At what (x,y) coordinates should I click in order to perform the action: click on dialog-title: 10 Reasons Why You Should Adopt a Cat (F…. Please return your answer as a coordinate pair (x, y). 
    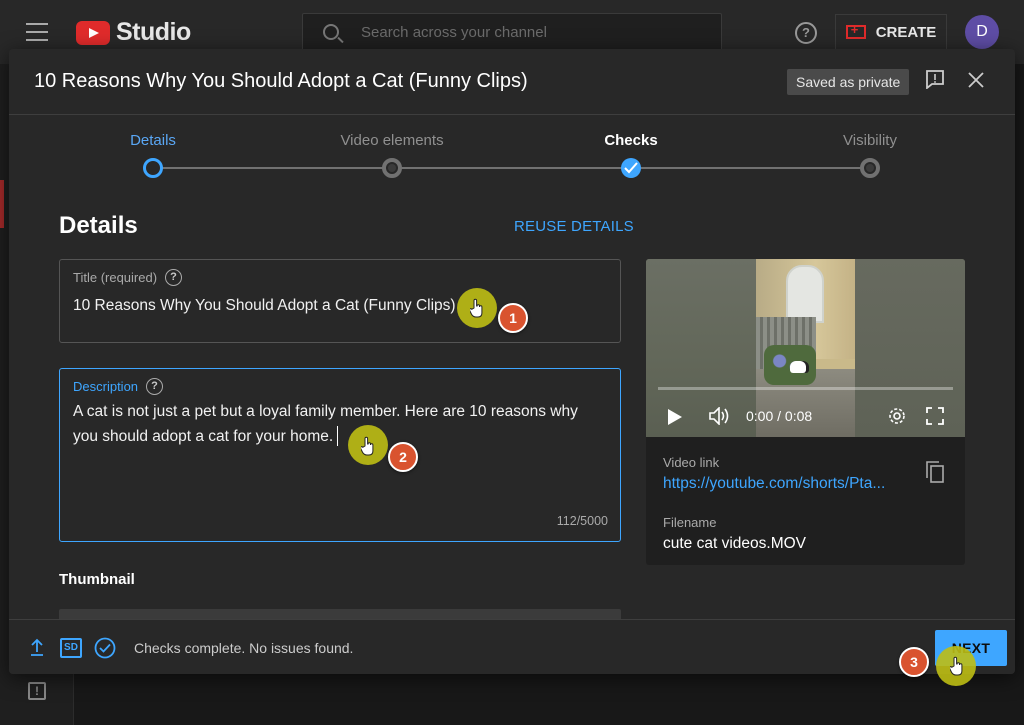
    Looking at the image, I should click on (281, 81).